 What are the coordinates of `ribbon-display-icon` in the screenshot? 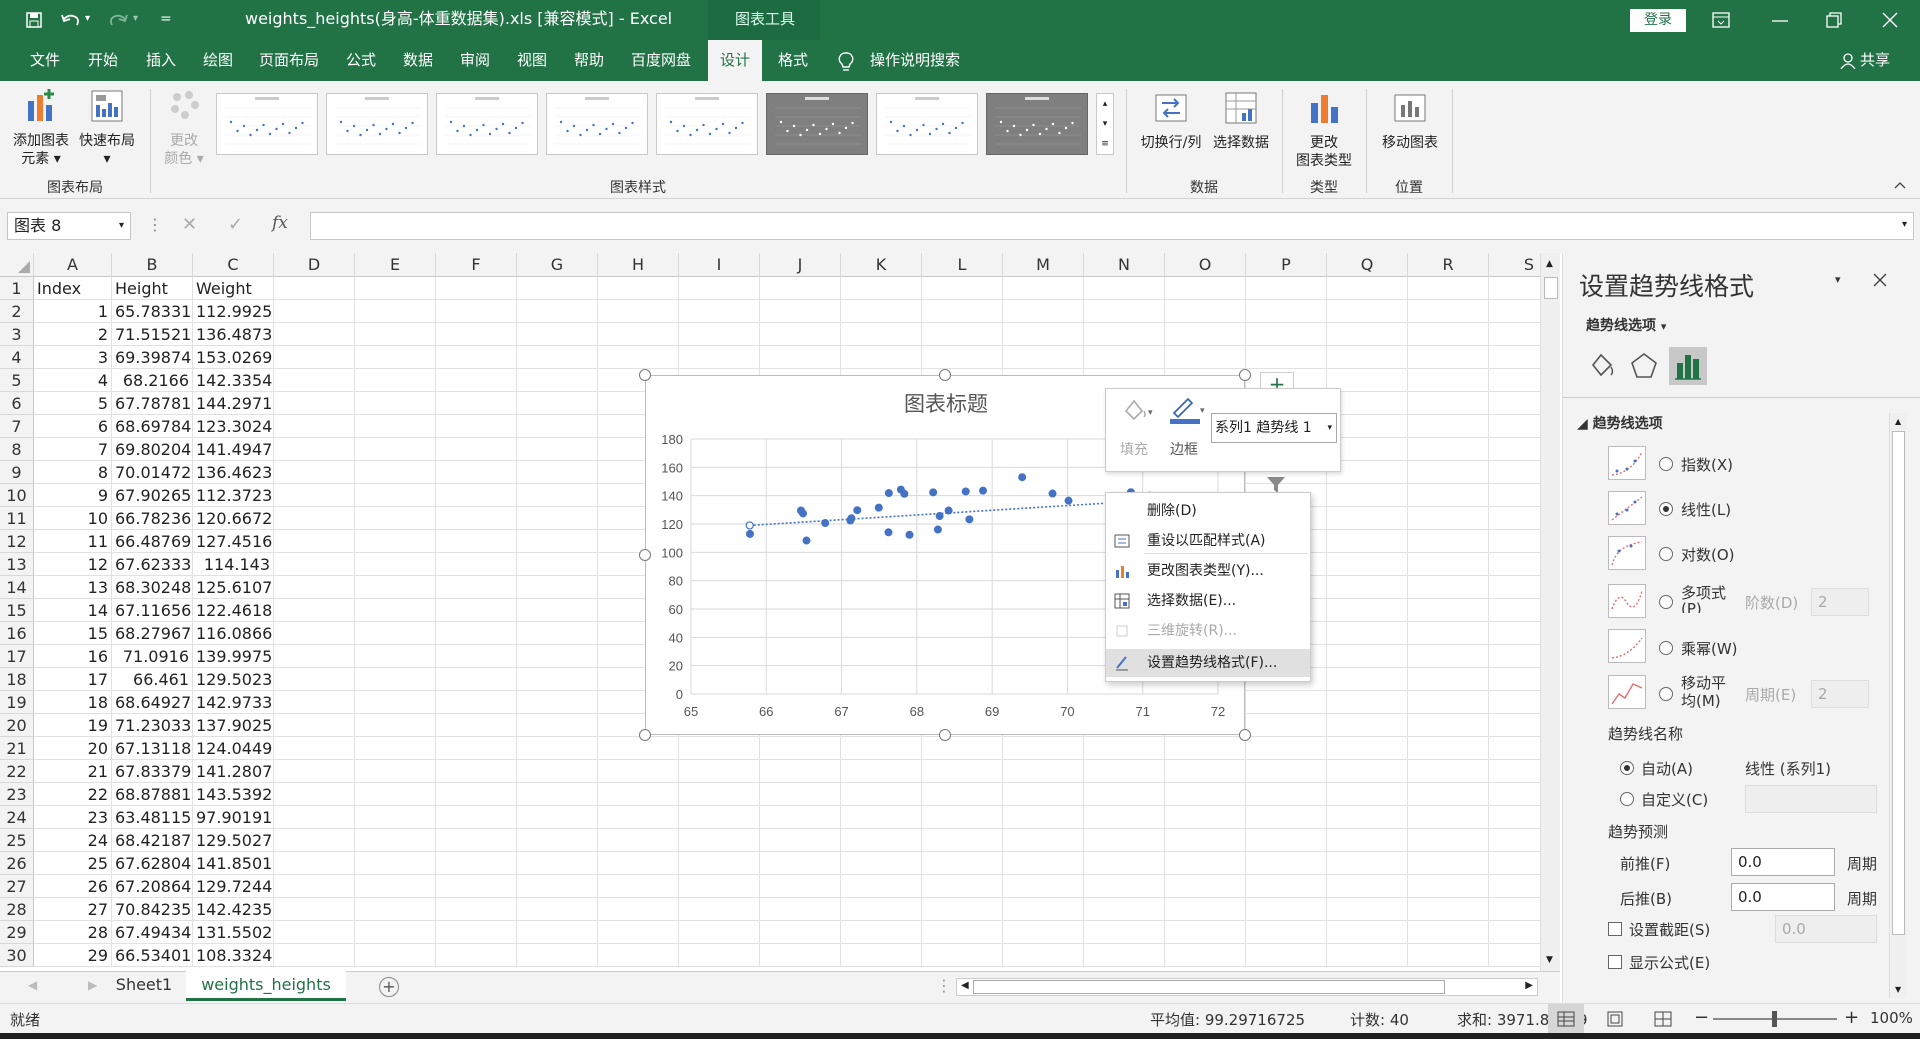 It's located at (1721, 20).